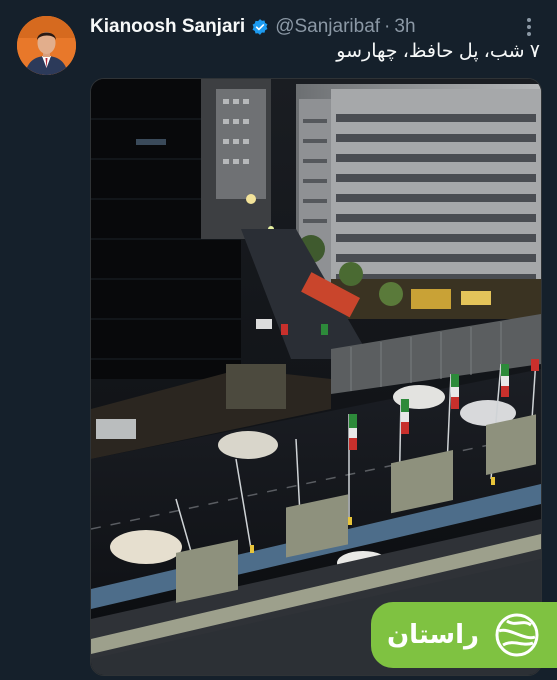 The image size is (557, 680). I want to click on tweet-text: ۷ شب، پل حافظ، چهارسو, so click(438, 51).